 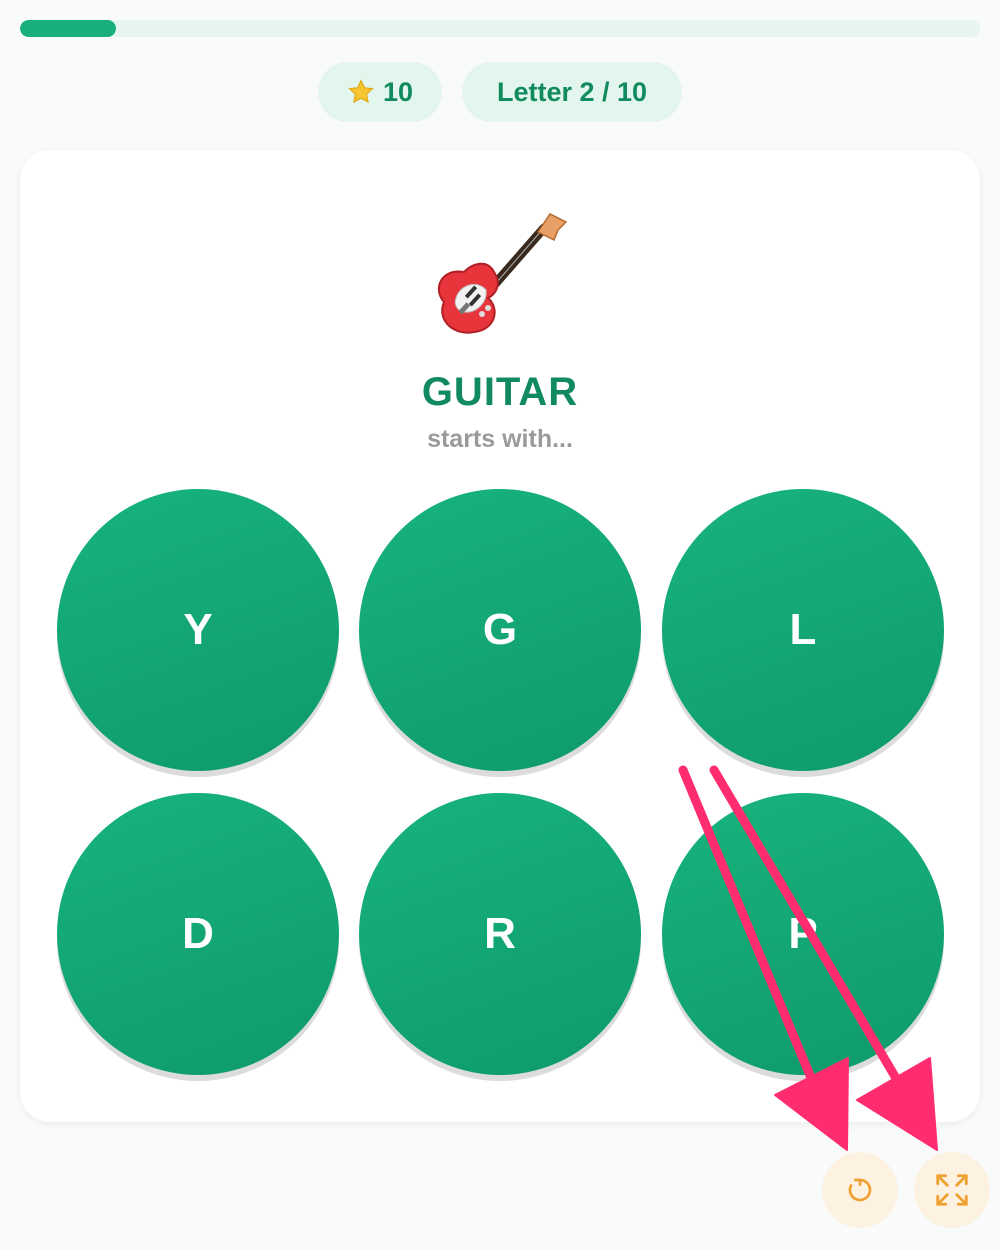 What do you see at coordinates (803, 630) in the screenshot?
I see `letter-option-l: L` at bounding box center [803, 630].